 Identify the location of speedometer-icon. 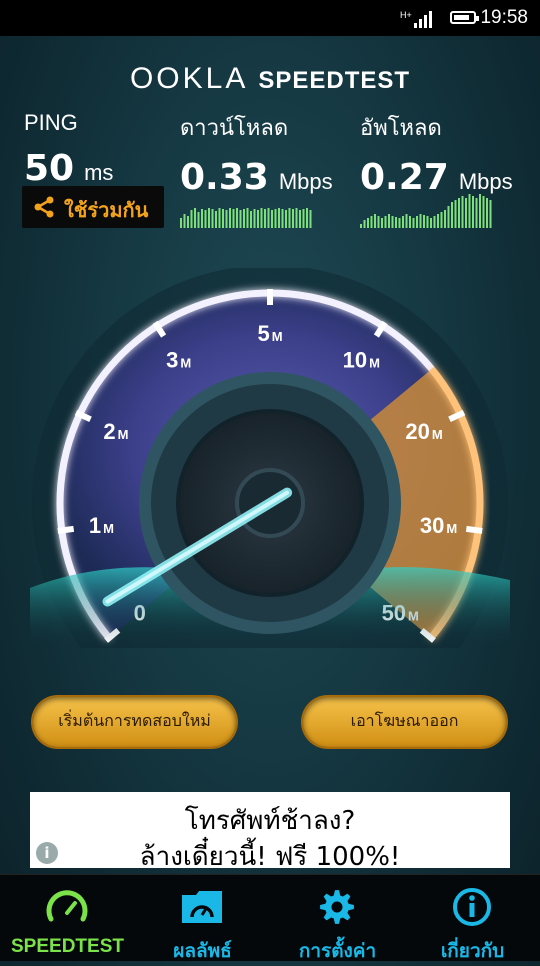
(67, 906).